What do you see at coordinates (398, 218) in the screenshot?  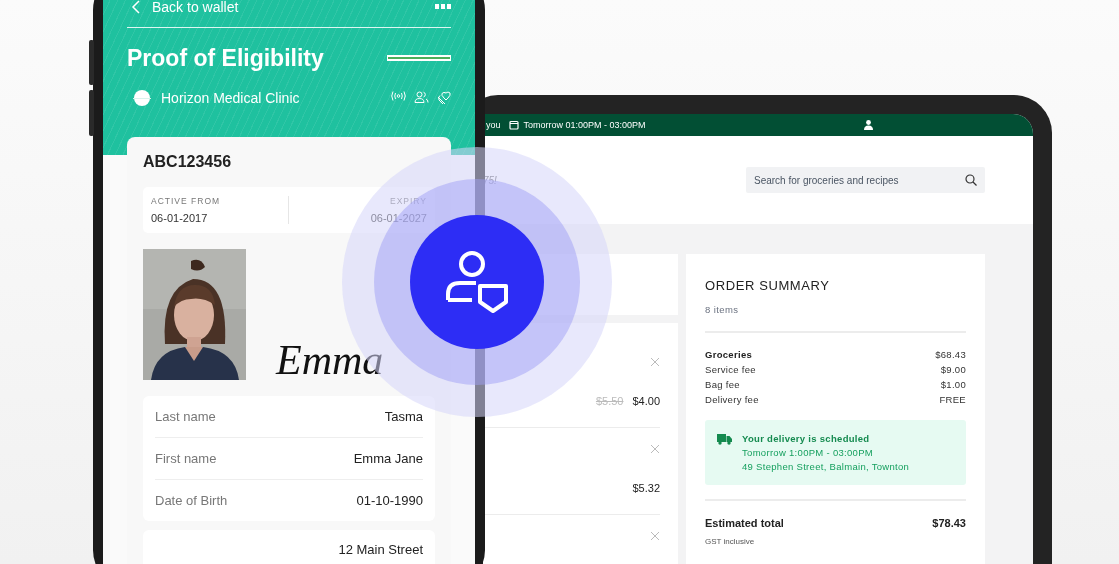 I see `date-value: 06-01-2027` at bounding box center [398, 218].